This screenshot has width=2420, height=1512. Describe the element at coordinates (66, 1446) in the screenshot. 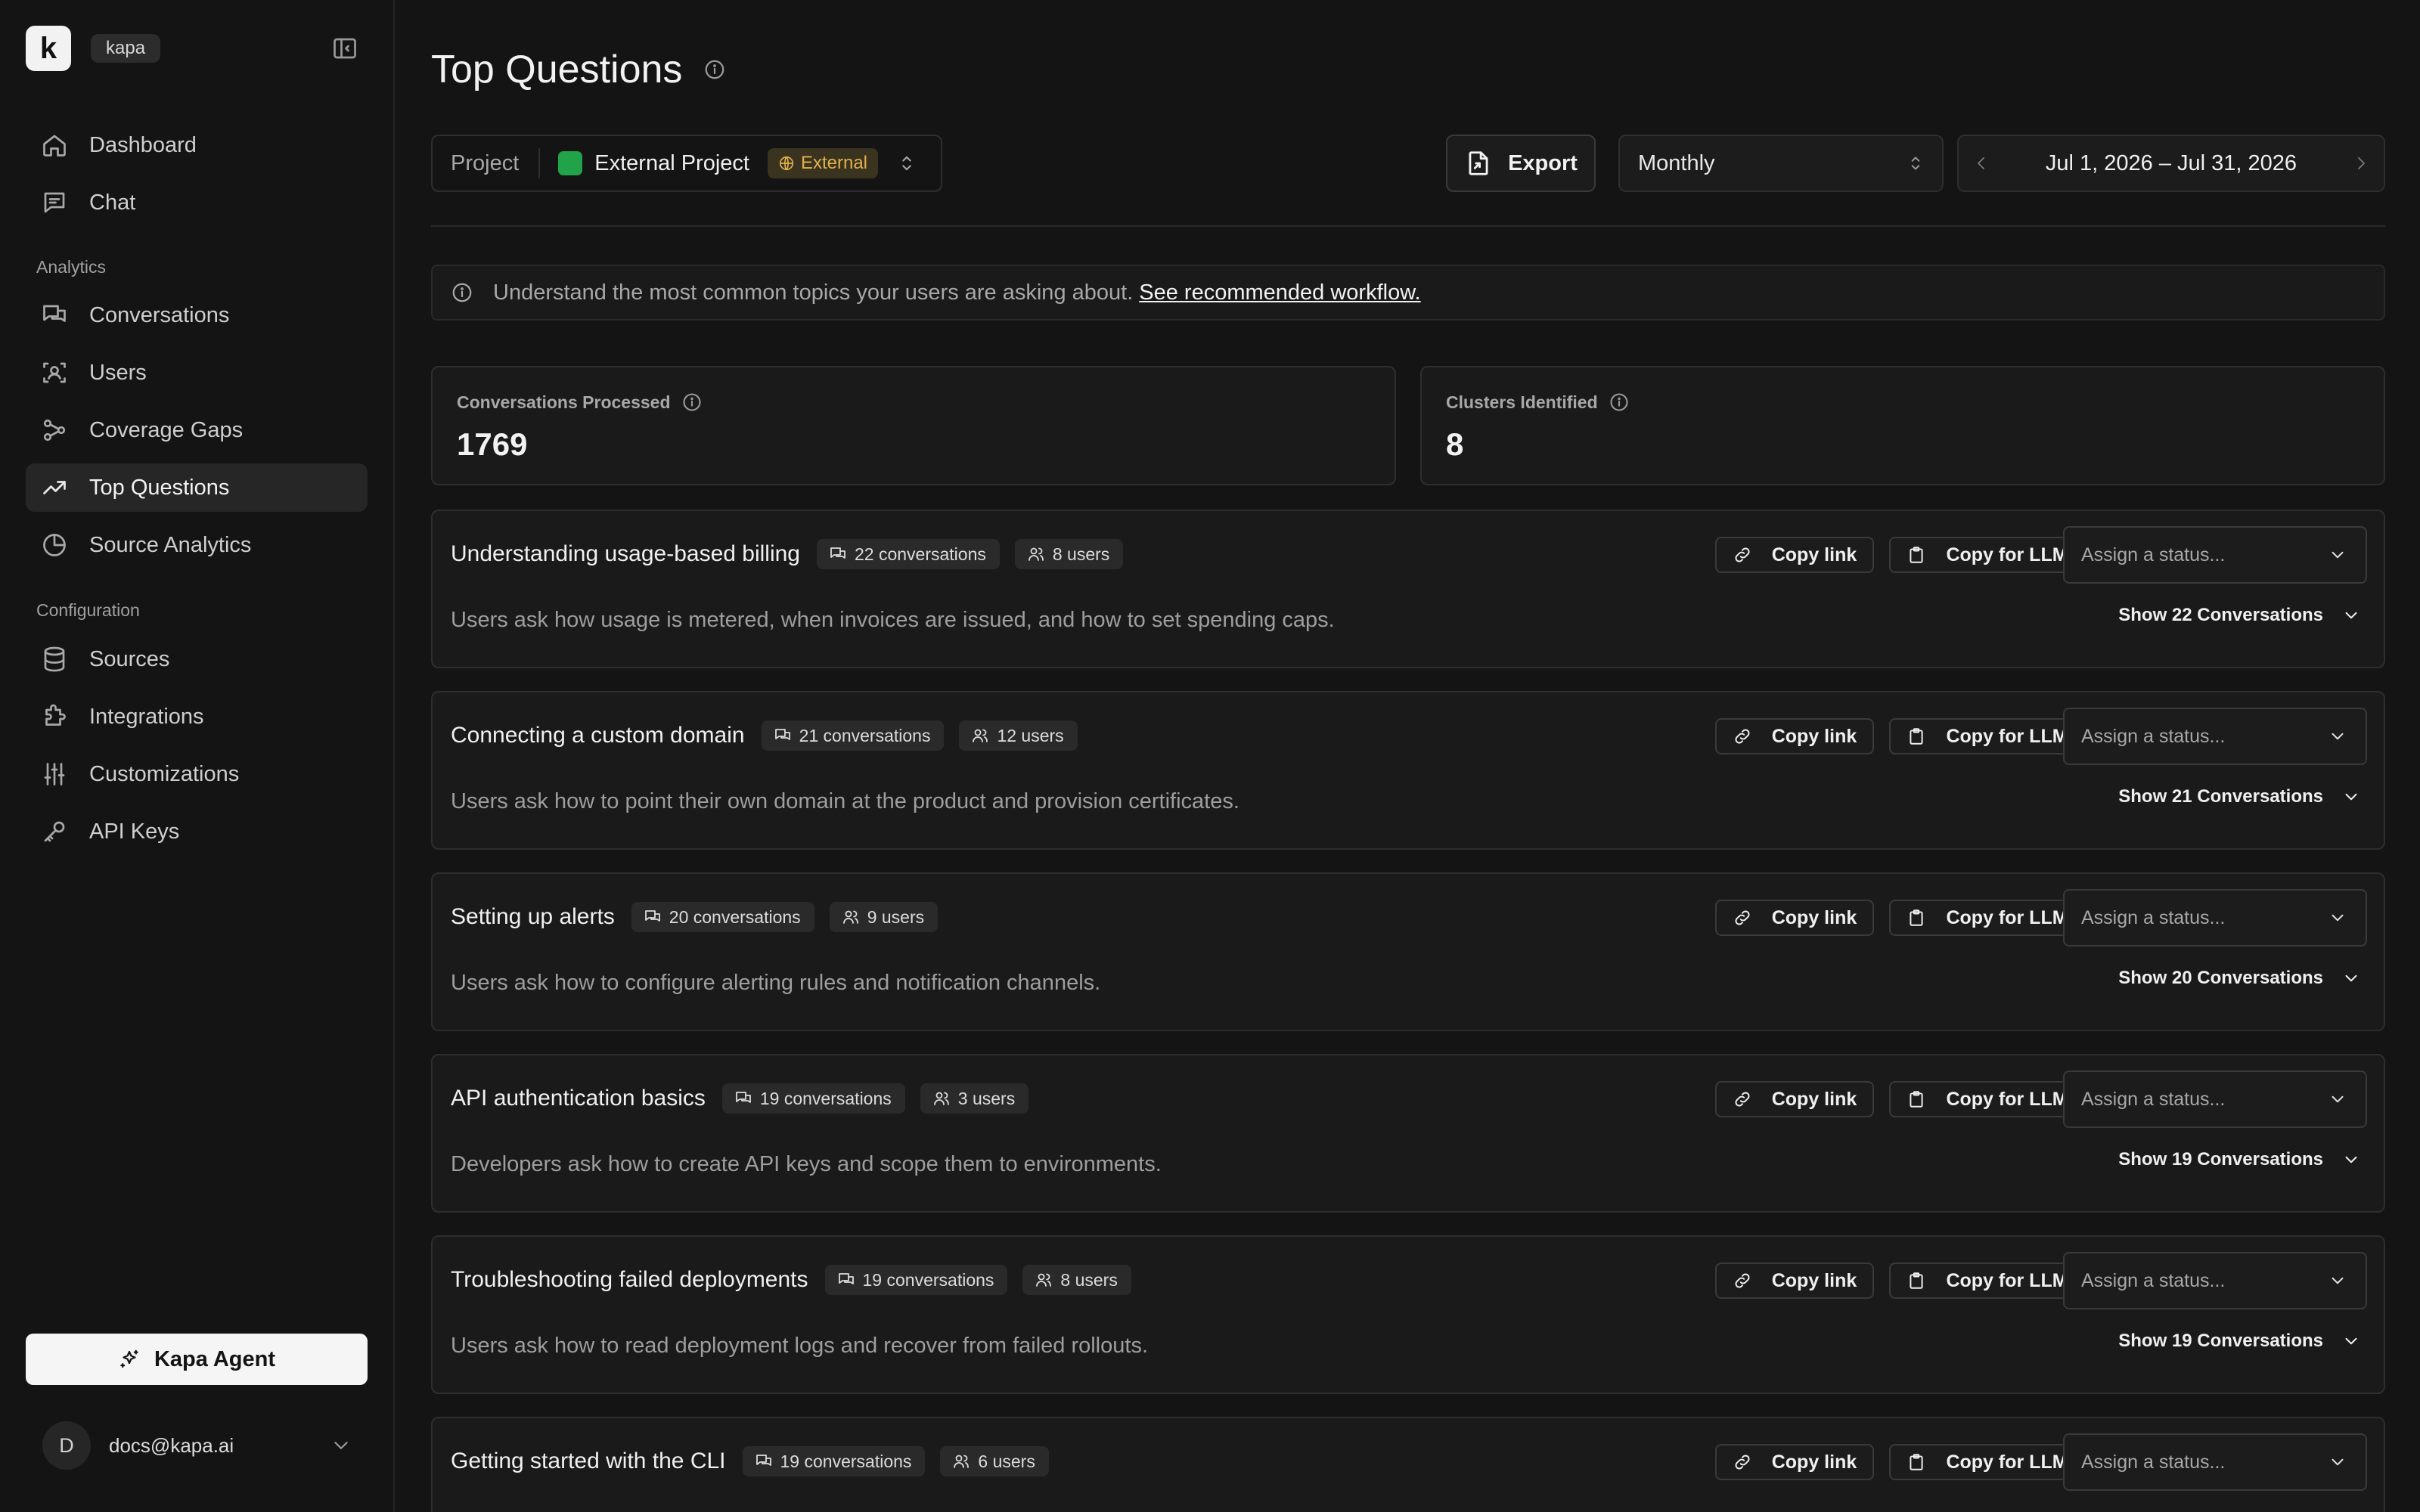

I see `avatar: D` at that location.